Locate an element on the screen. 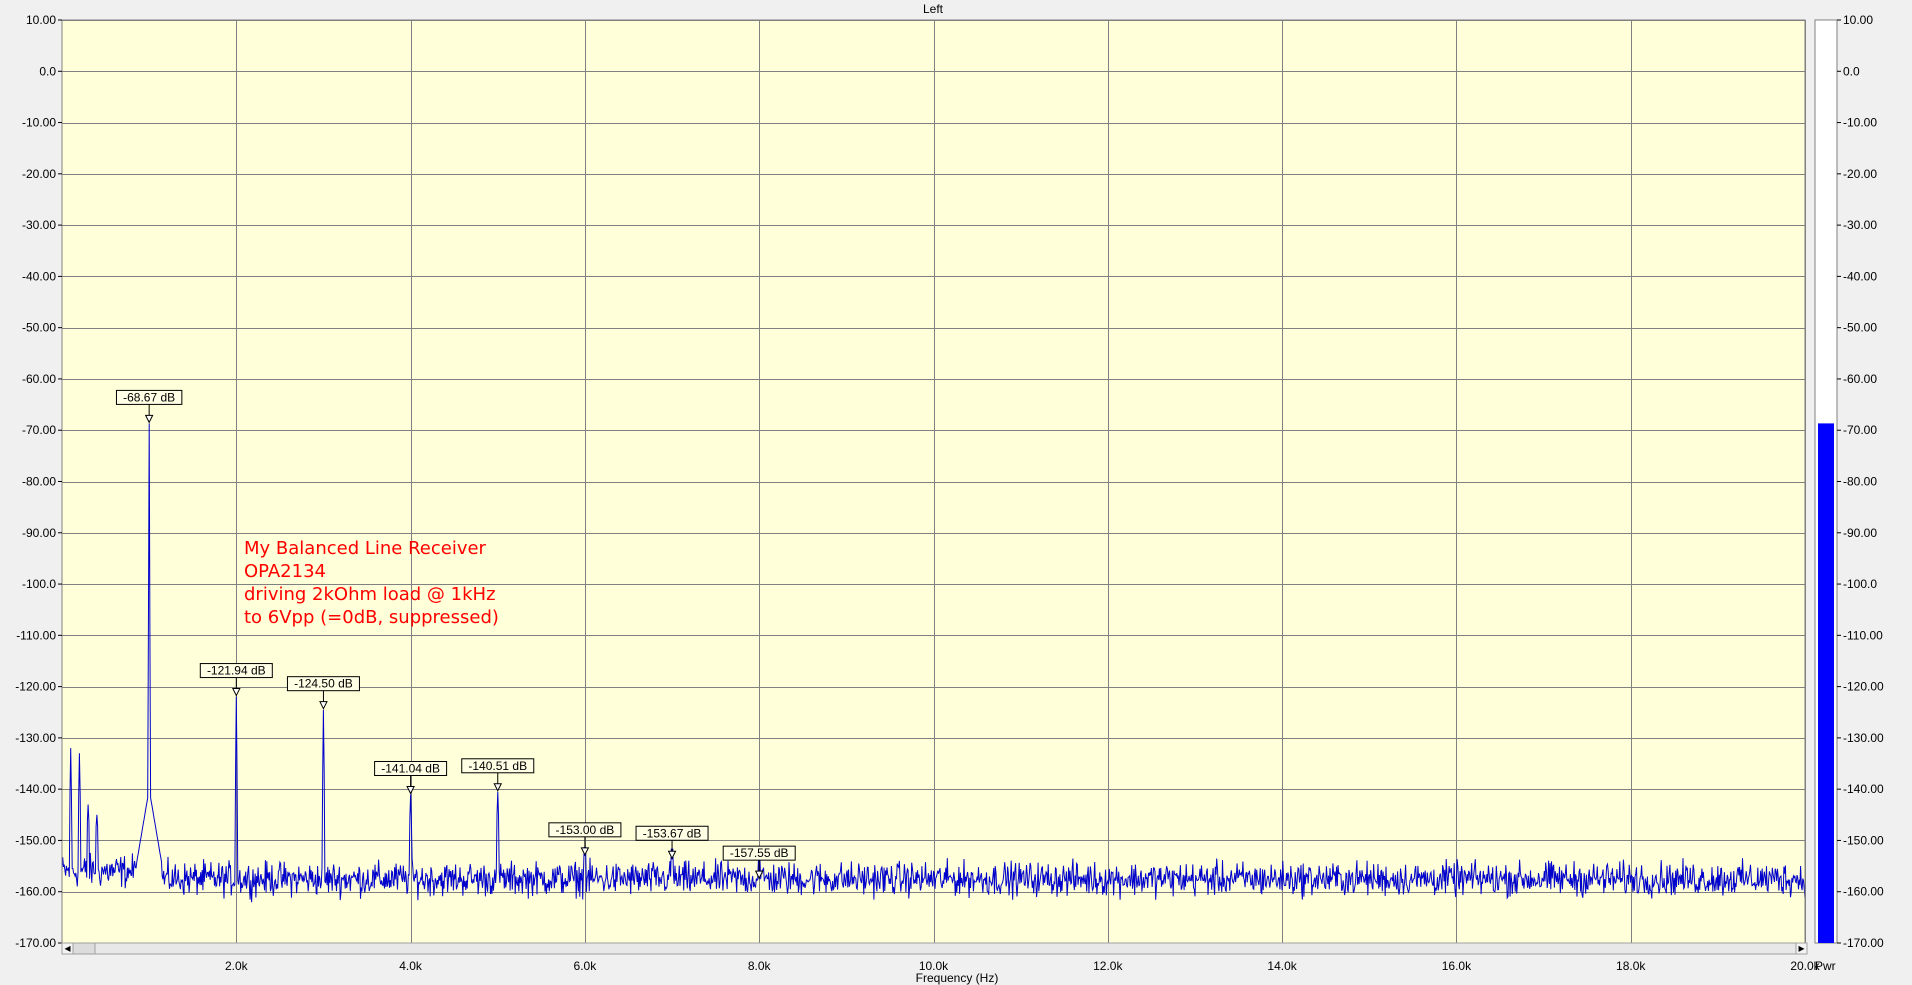 Image resolution: width=1912 pixels, height=985 pixels. meter-tick-label: -170.00 is located at coordinates (1863, 943).